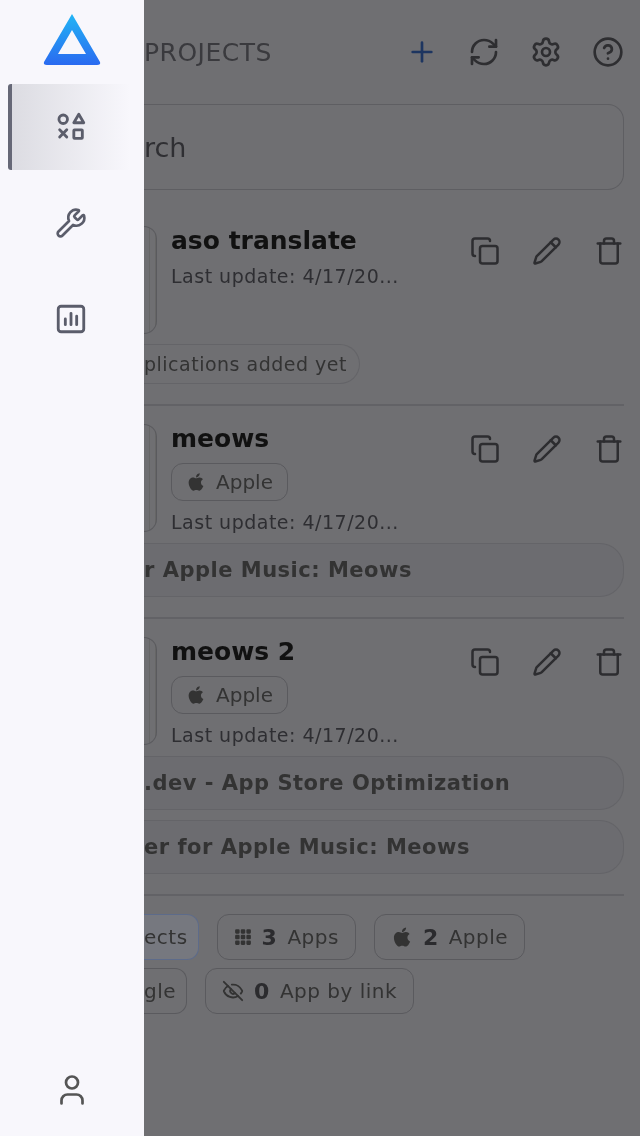 This screenshot has width=640, height=1136. Describe the element at coordinates (384, 570) in the screenshot. I see `app-pill: r Apple Music: Meows` at that location.